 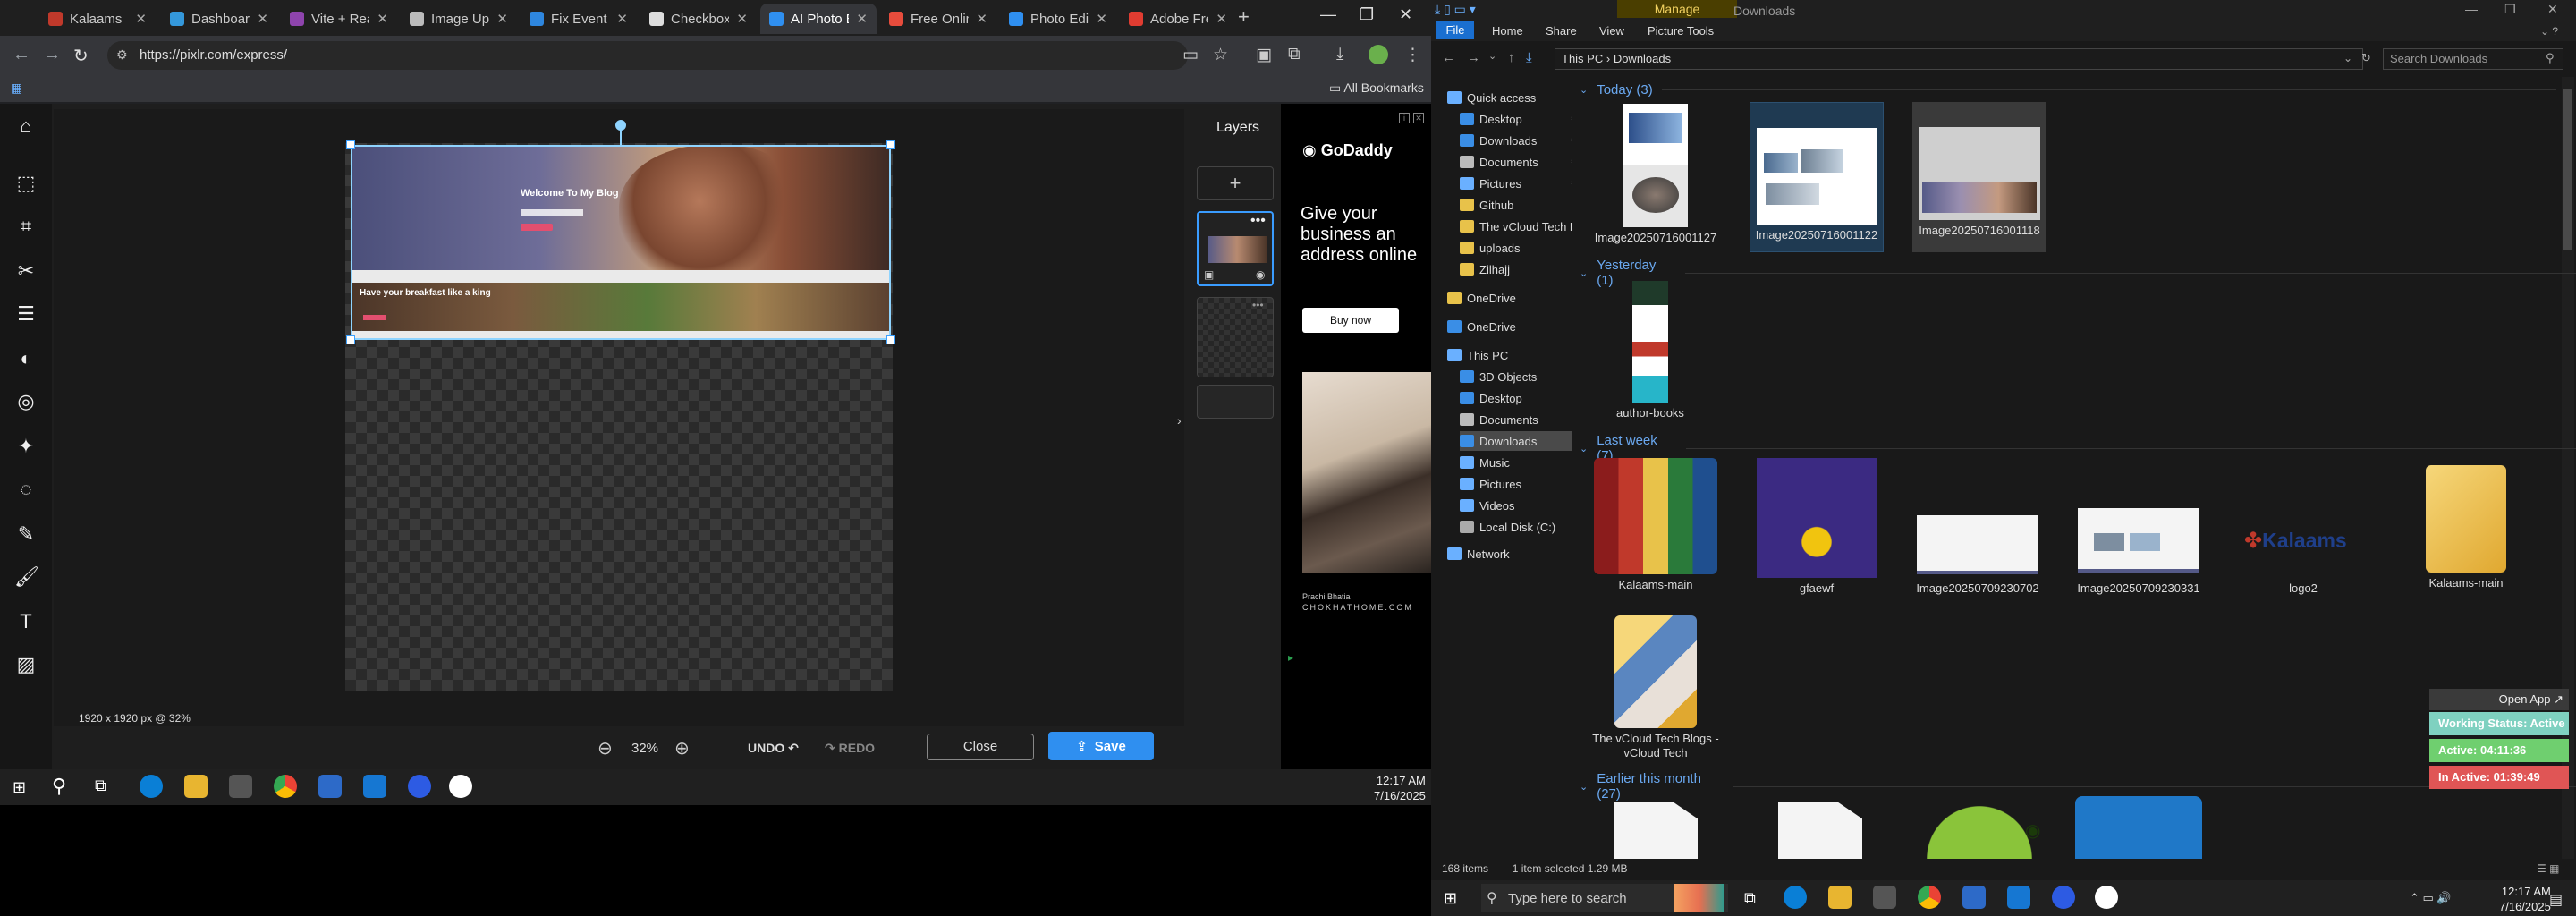 What do you see at coordinates (1455, 30) in the screenshot?
I see `ribbon-tab-file: File` at bounding box center [1455, 30].